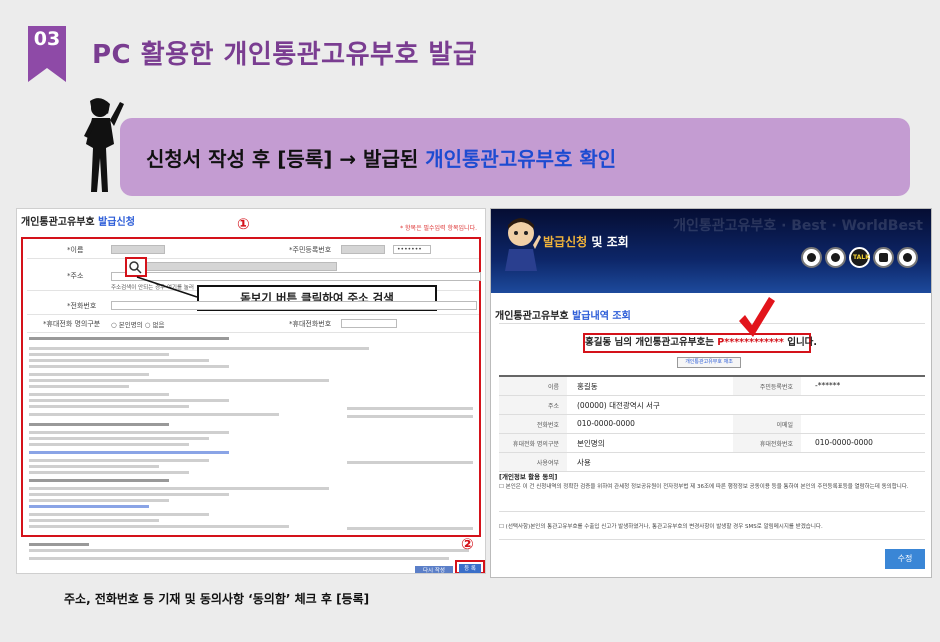 The width and height of the screenshot is (940, 642). What do you see at coordinates (553, 406) in the screenshot?
I see `table-key: 주소` at bounding box center [553, 406].